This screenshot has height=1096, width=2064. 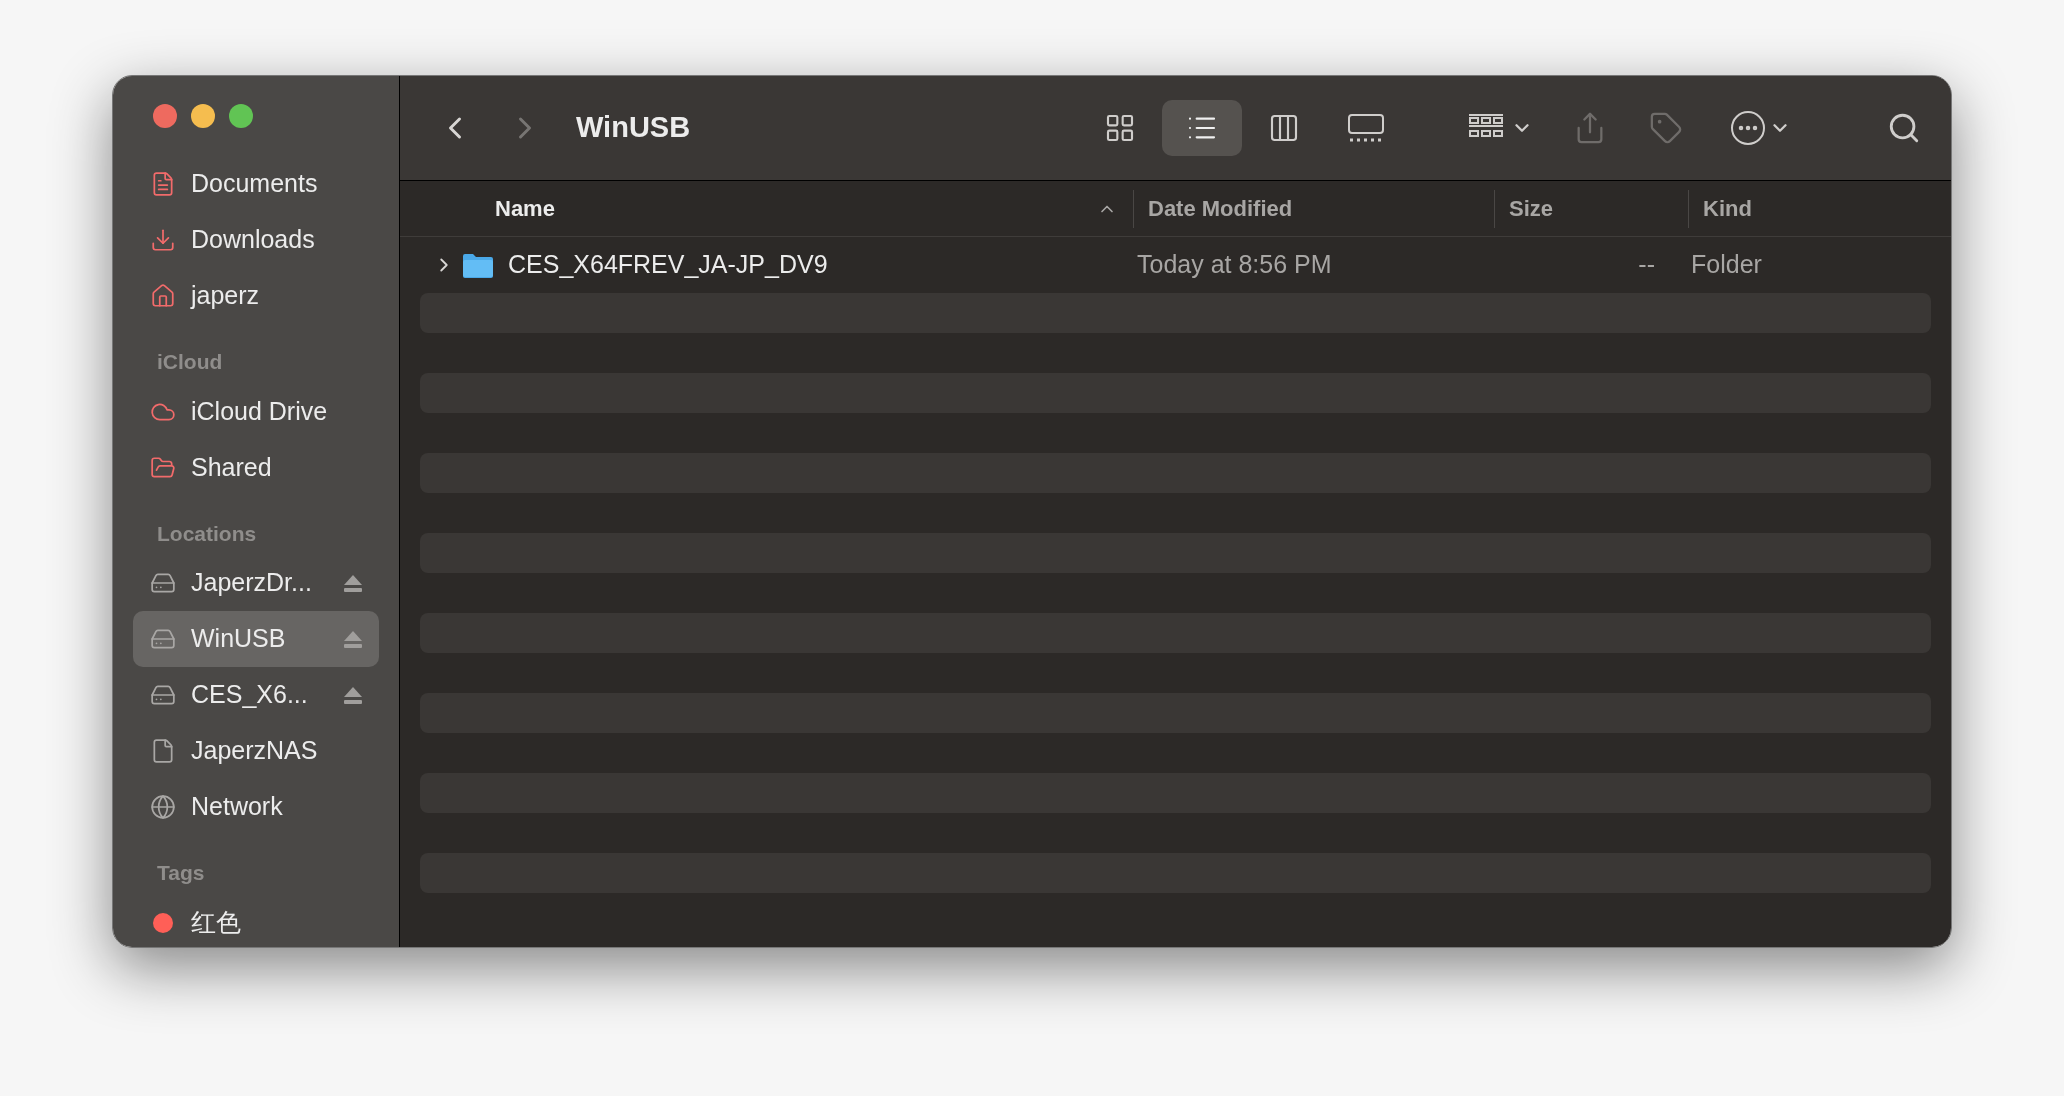 I want to click on file-row: CES_X64FREV_JA-JP_DV9 Today at 8:56 PM -- Folder, so click(x=1175, y=265).